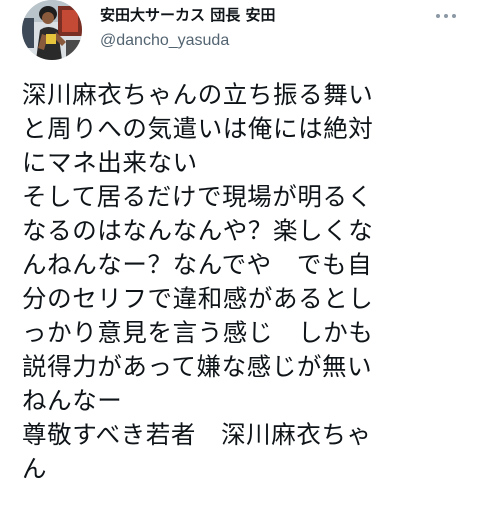  I want to click on more-options-icon, so click(438, 16).